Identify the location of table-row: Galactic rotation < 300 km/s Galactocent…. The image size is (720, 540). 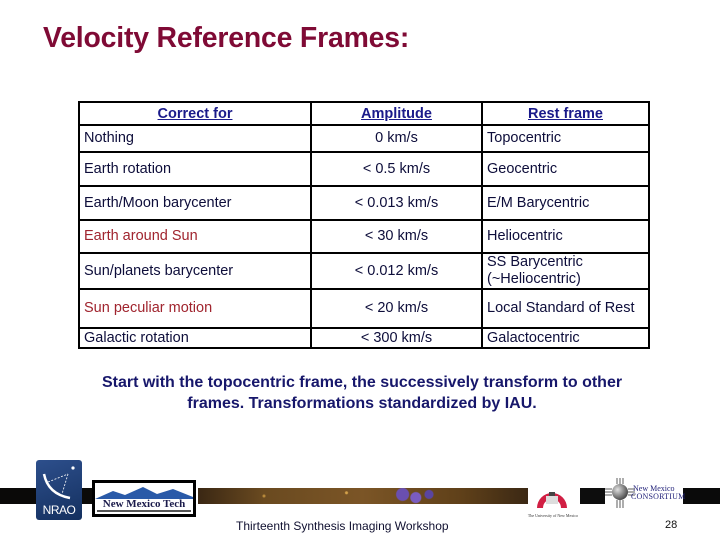
(364, 338).